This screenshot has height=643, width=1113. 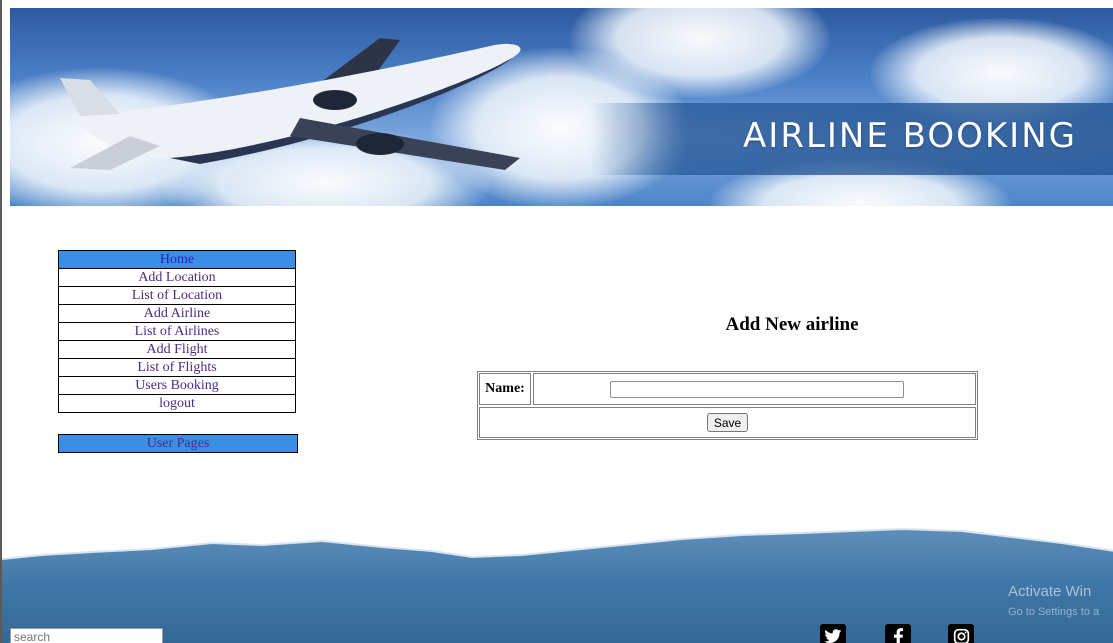 What do you see at coordinates (1054, 612) in the screenshot?
I see `activation-watermark-subtitle: Go to Settings to a` at bounding box center [1054, 612].